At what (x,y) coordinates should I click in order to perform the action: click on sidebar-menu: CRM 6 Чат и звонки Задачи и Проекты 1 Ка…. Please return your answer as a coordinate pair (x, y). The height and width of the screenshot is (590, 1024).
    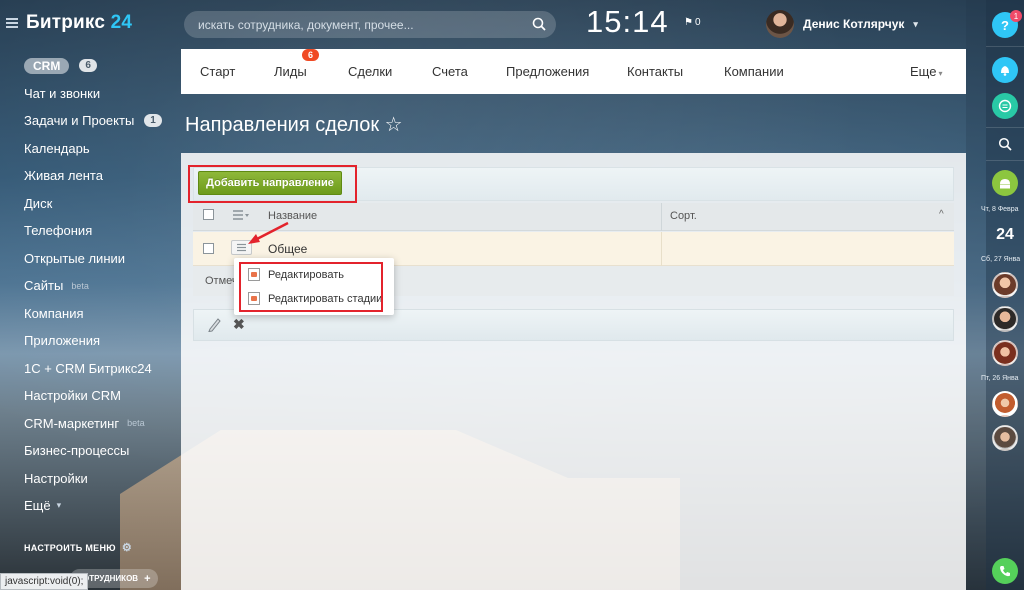
    Looking at the image, I should click on (97, 286).